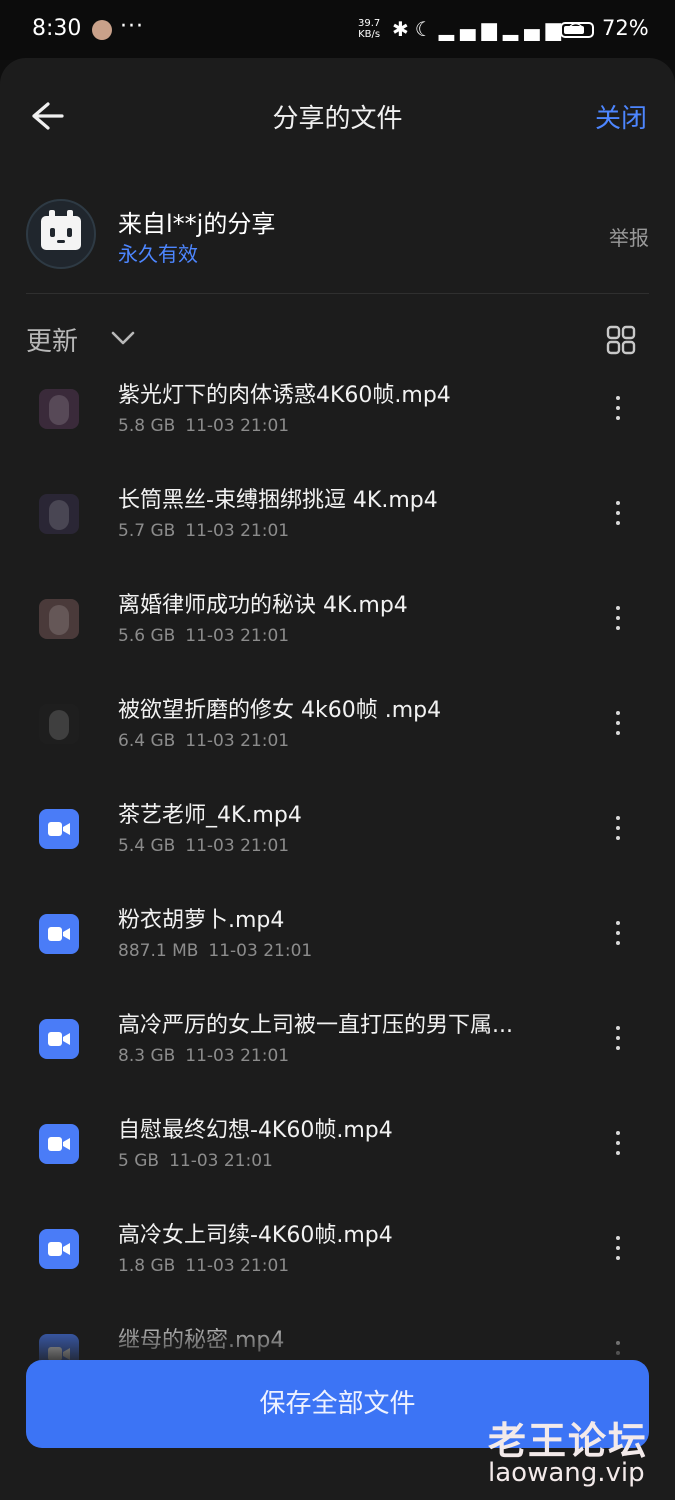 The width and height of the screenshot is (675, 1500). Describe the element at coordinates (210, 815) in the screenshot. I see `file-name: 茶艺老师_4K.mp4` at that location.